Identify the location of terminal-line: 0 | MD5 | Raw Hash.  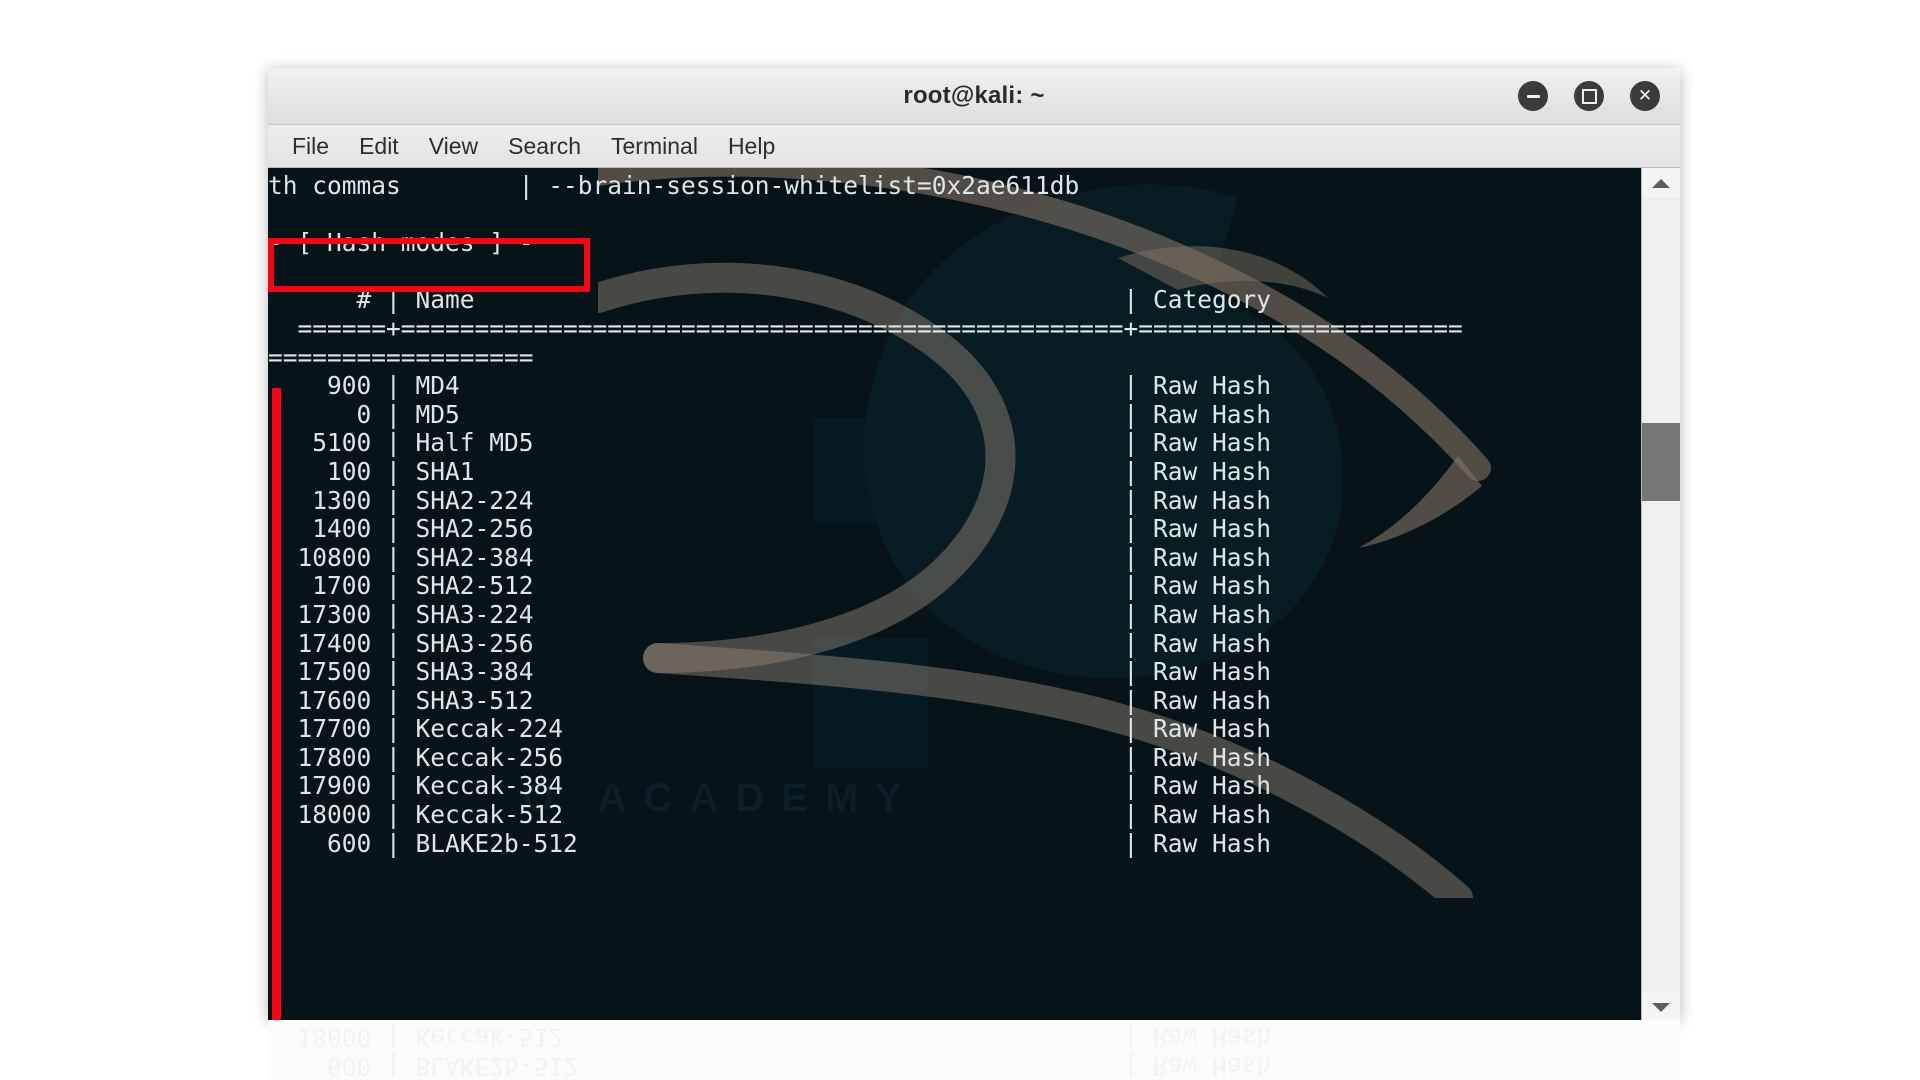
(770, 414).